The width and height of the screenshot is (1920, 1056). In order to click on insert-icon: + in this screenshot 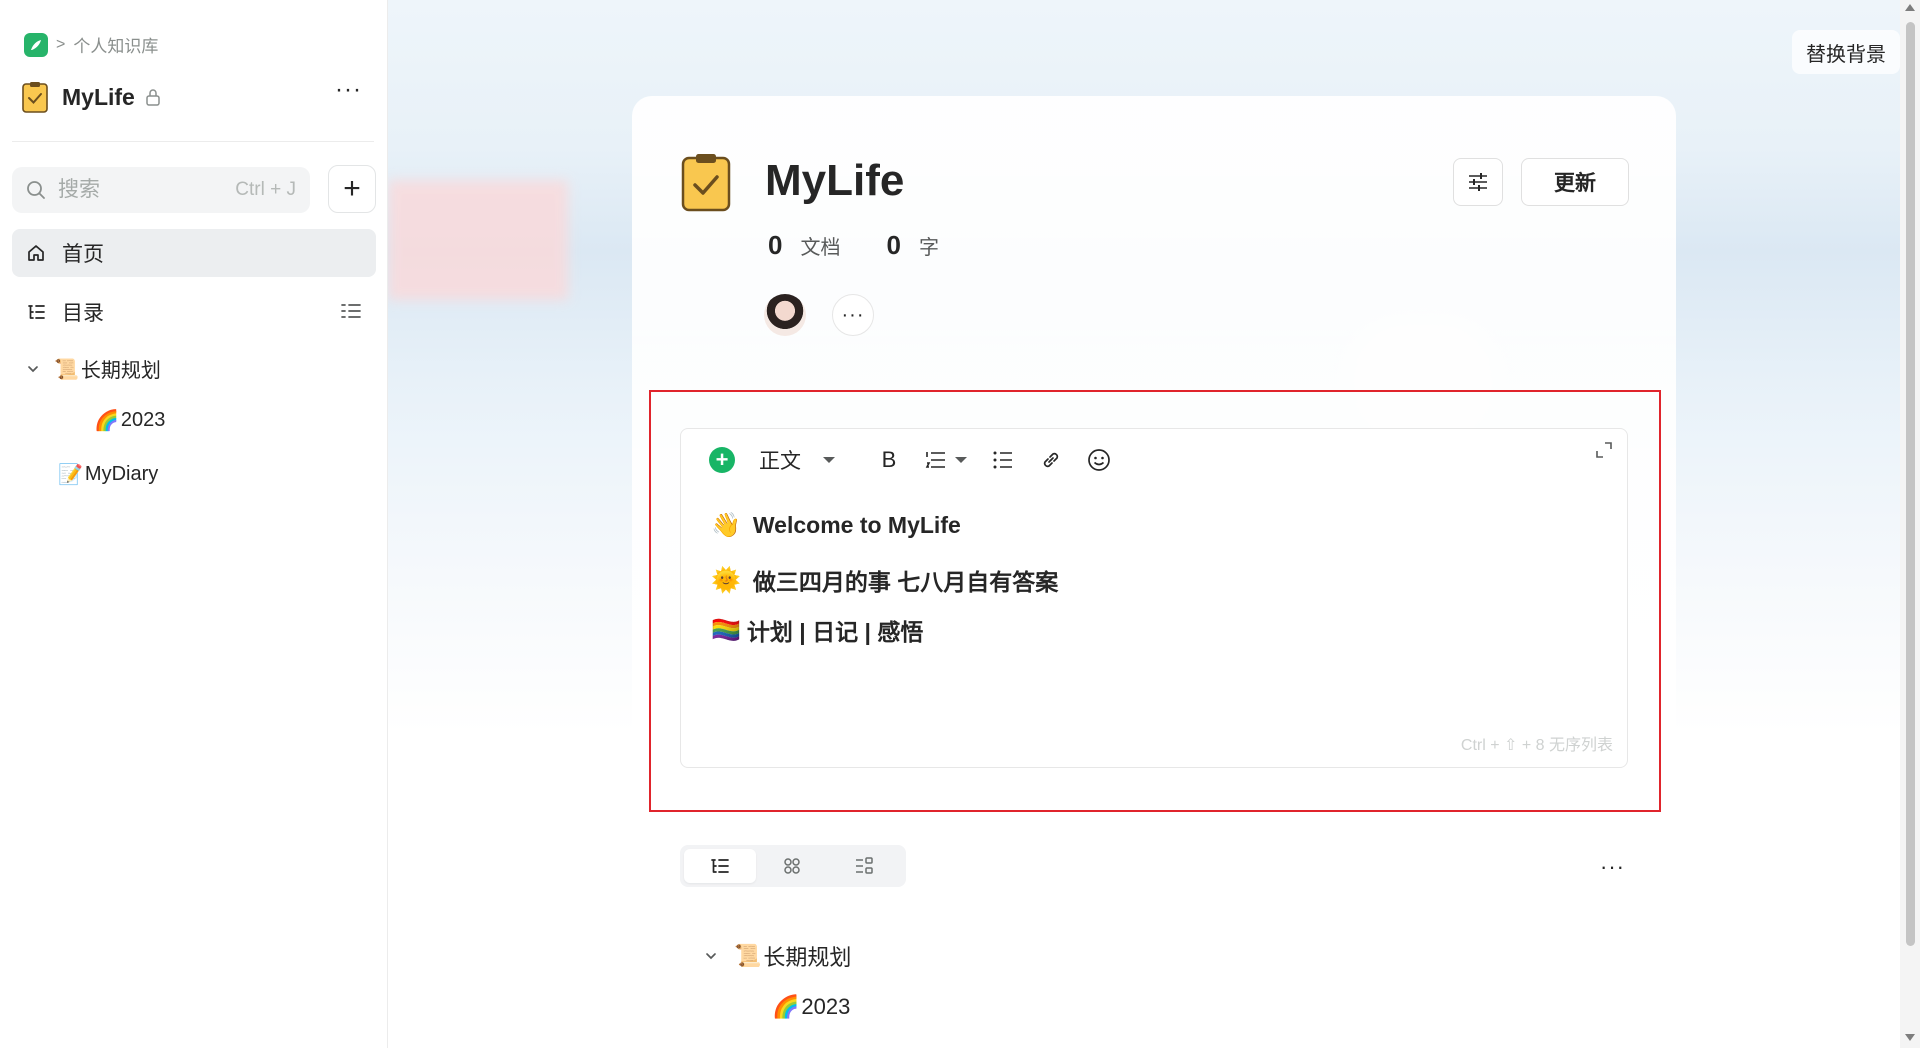, I will do `click(722, 460)`.